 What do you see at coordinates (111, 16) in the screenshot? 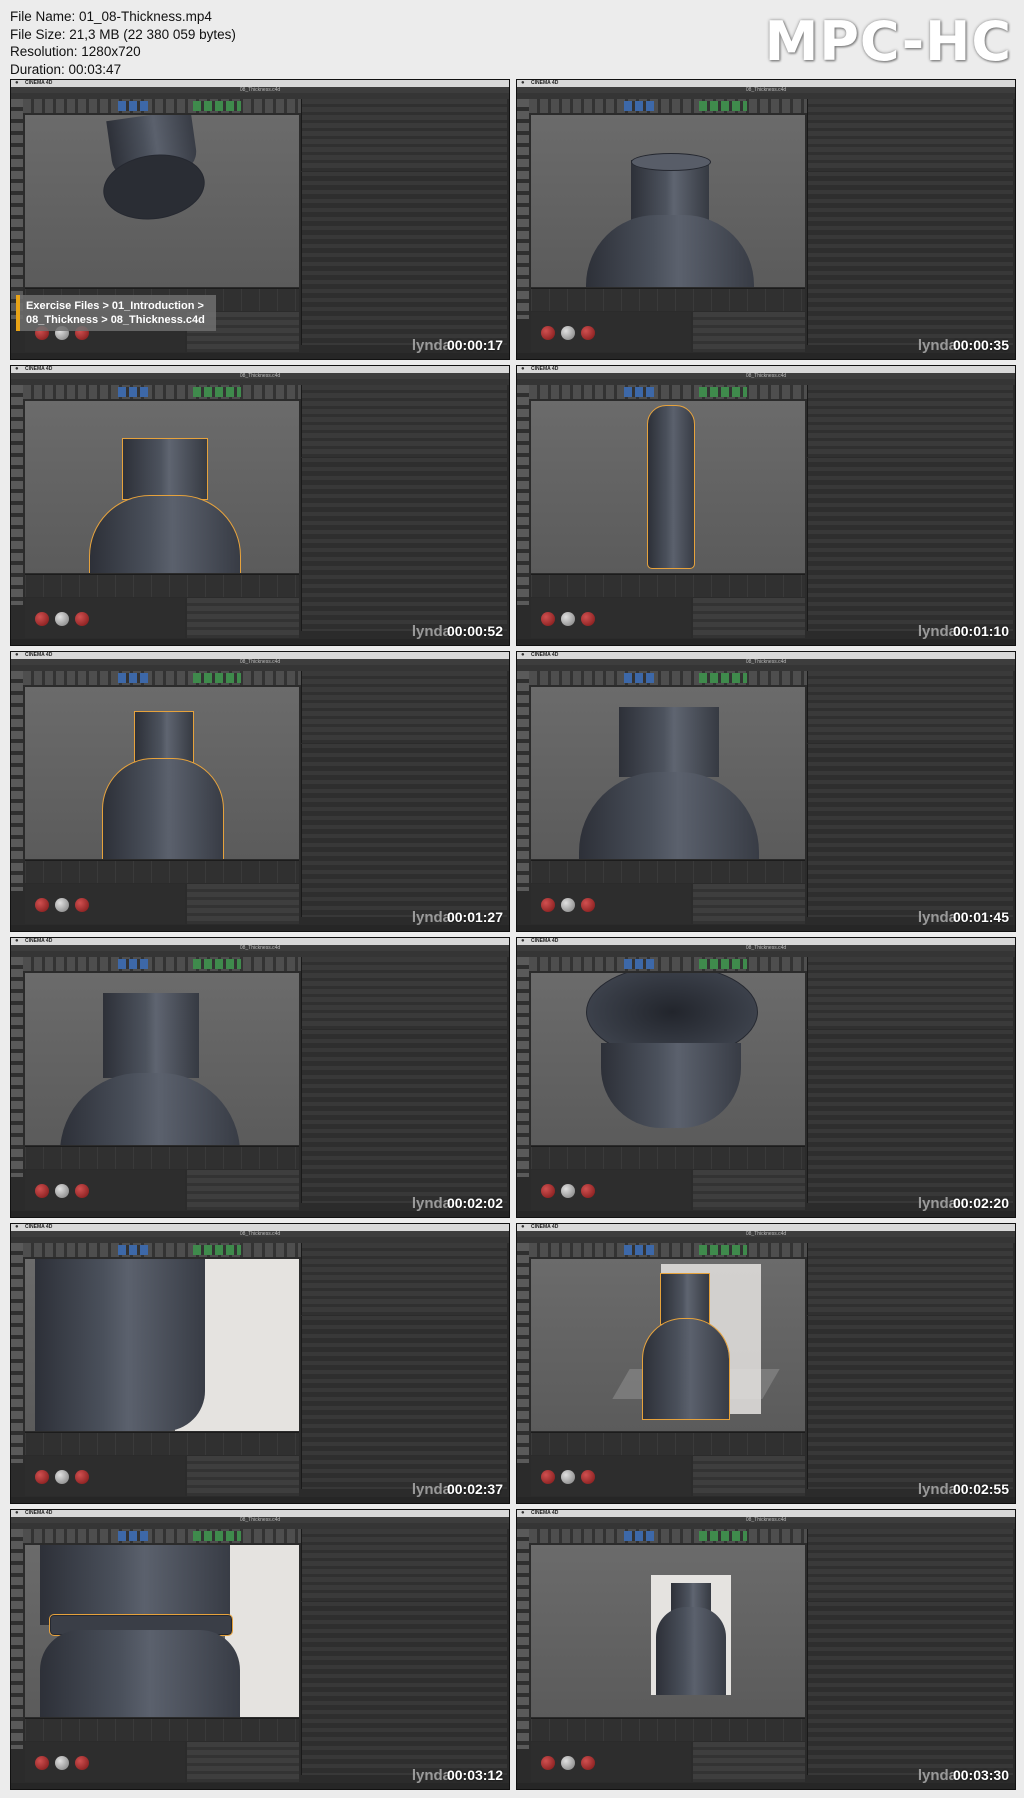
I see `file-name-text: File Name: 01_08-Thickness.mp4` at bounding box center [111, 16].